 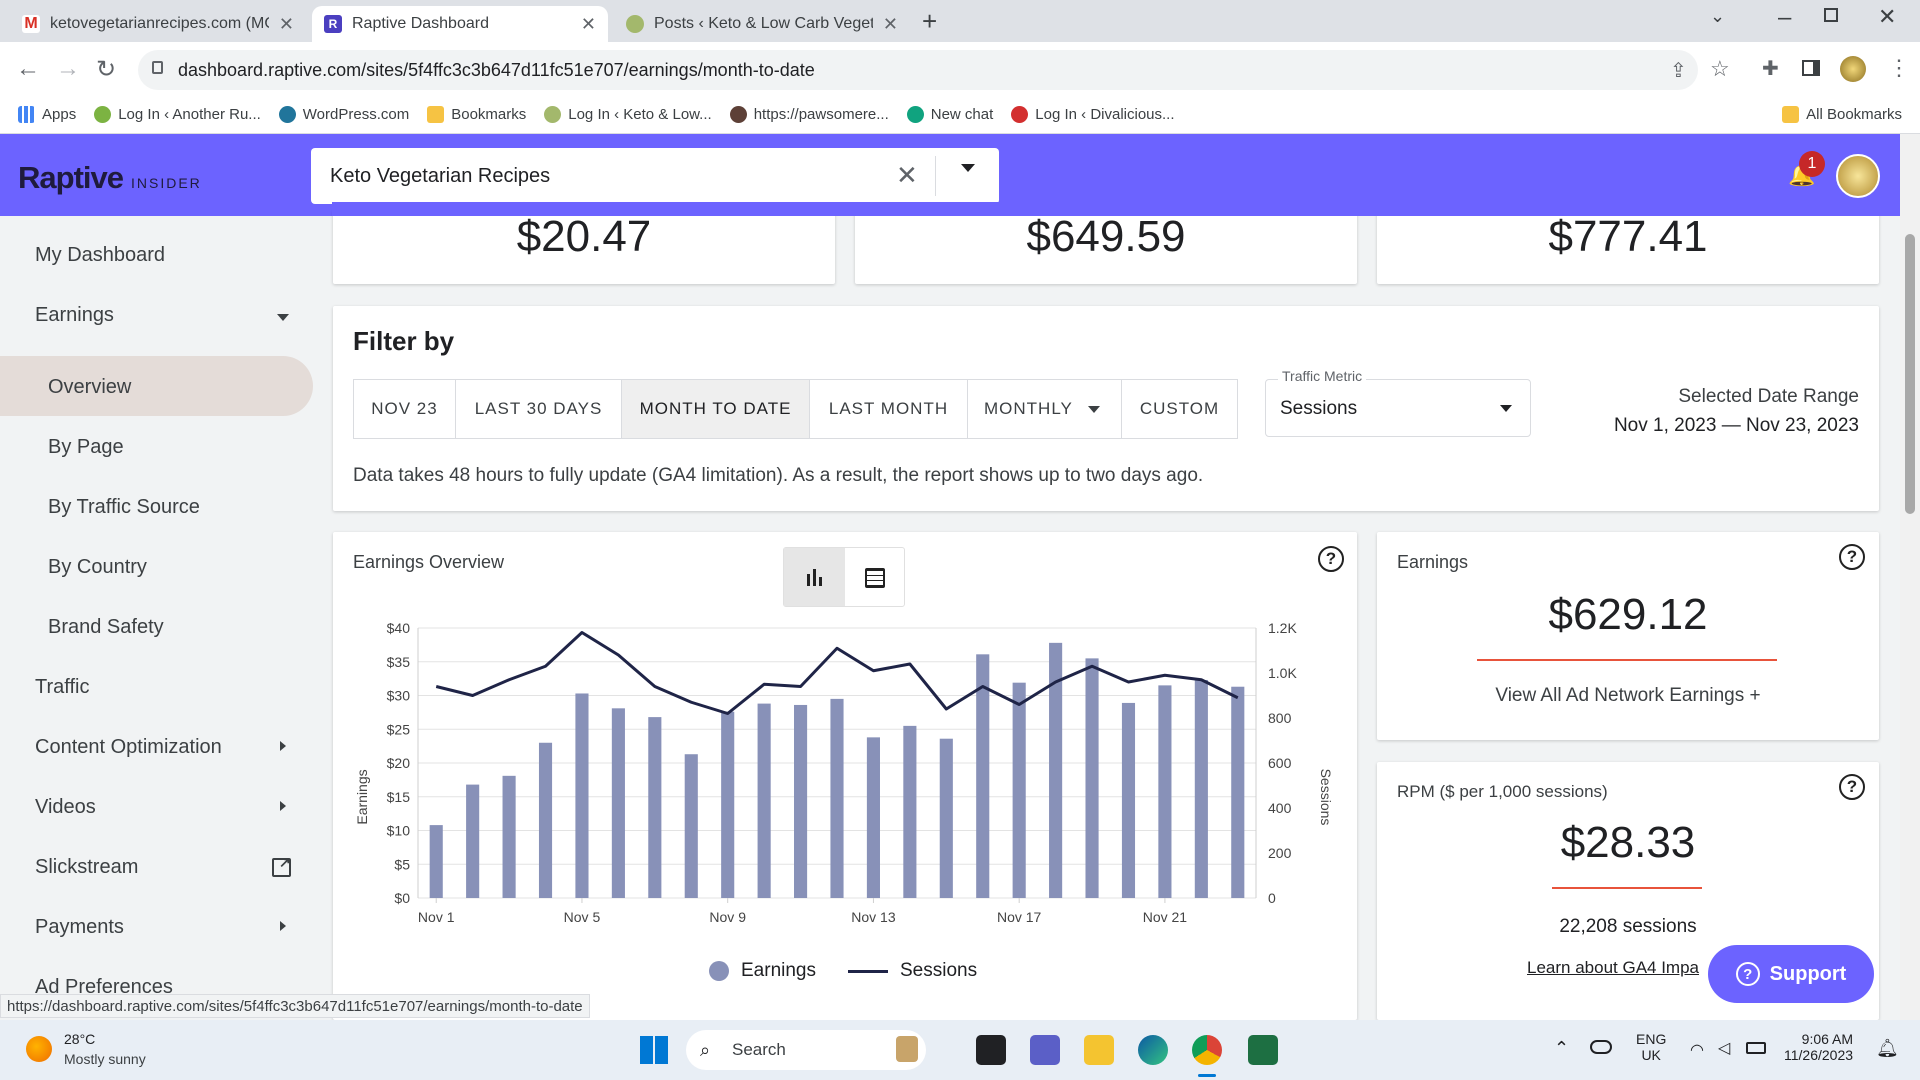 What do you see at coordinates (716, 409) in the screenshot?
I see `filter-month-to-date-button: MONTH TO DATE` at bounding box center [716, 409].